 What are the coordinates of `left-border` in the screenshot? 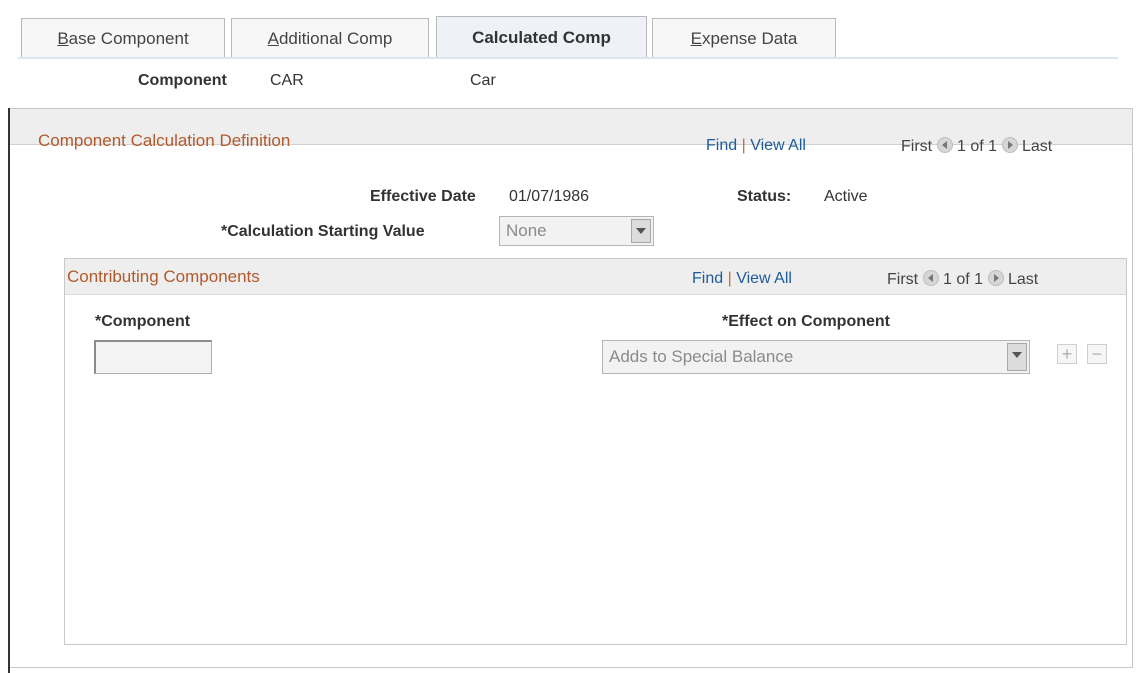 It's located at (9, 390).